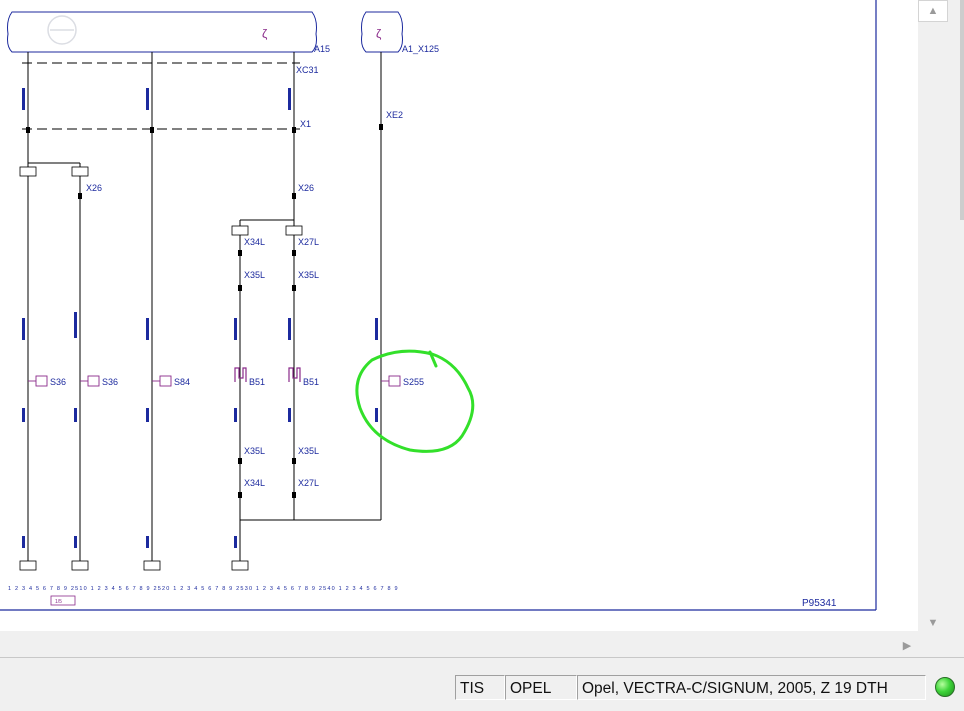 Image resolution: width=964 pixels, height=711 pixels. I want to click on module-a1-symbol: ζ, so click(379, 34).